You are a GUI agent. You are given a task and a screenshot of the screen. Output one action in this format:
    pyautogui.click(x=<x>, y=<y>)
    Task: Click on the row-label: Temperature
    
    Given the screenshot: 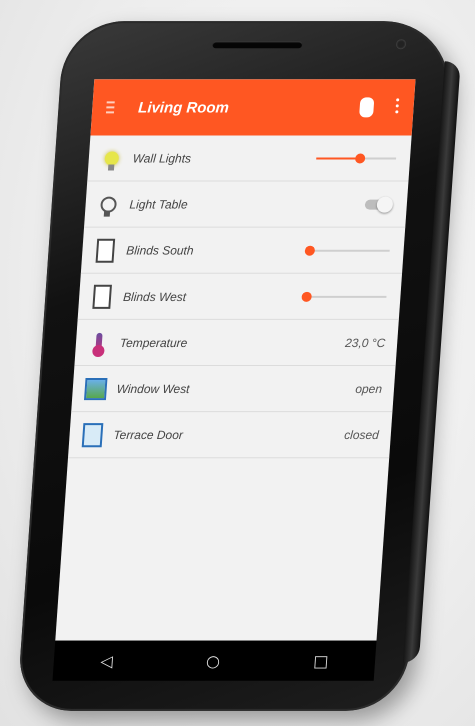 What is the action you would take?
    pyautogui.click(x=153, y=342)
    